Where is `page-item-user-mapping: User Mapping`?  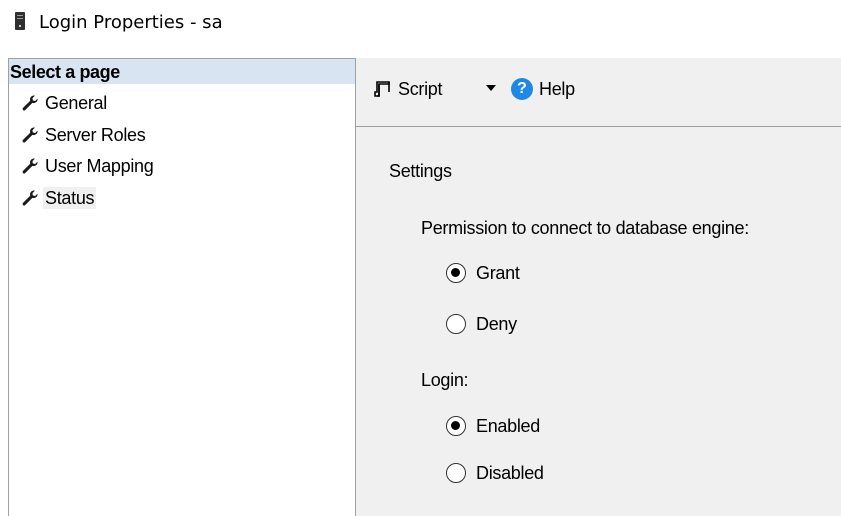 page-item-user-mapping: User Mapping is located at coordinates (182, 167).